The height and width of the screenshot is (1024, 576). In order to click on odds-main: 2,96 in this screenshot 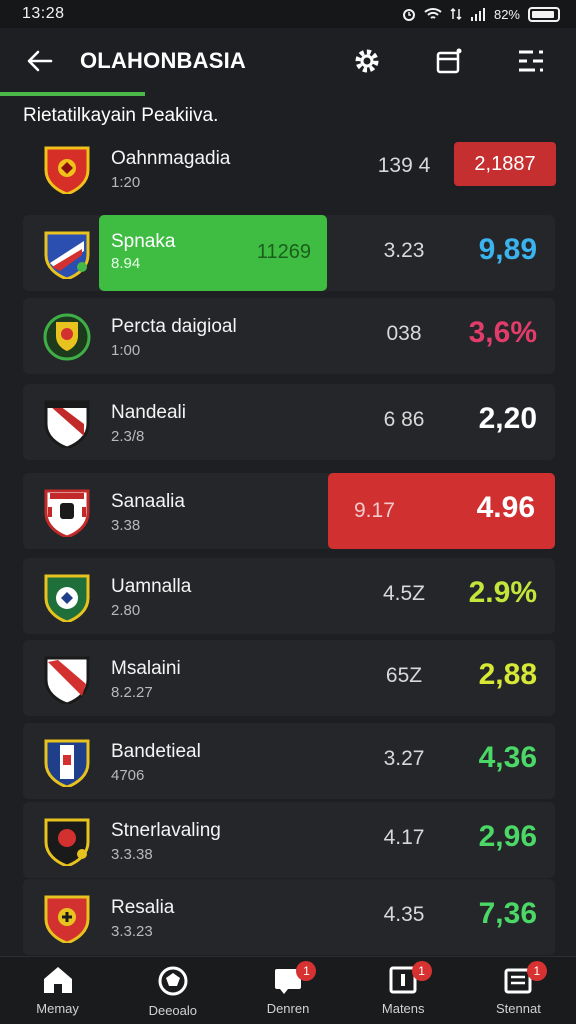, I will do `click(508, 837)`.